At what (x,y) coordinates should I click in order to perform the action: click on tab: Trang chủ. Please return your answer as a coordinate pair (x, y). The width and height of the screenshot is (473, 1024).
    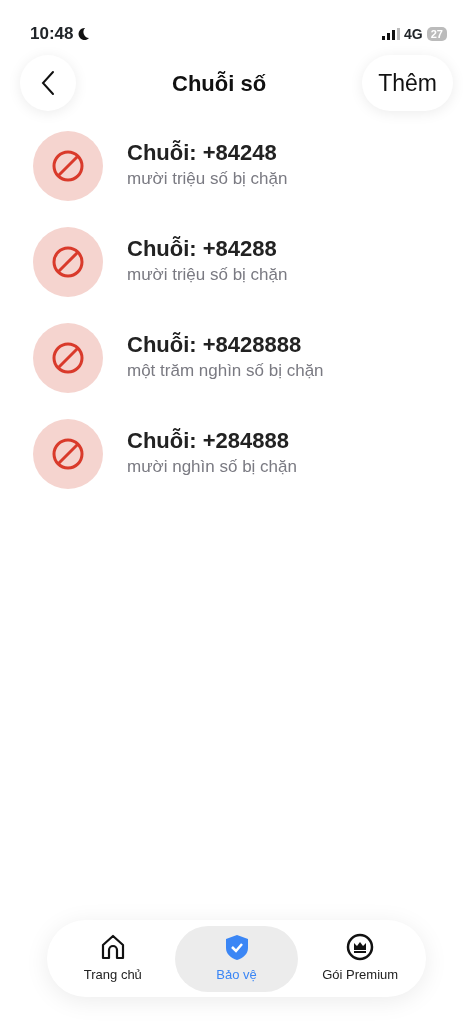
    Looking at the image, I should click on (113, 958).